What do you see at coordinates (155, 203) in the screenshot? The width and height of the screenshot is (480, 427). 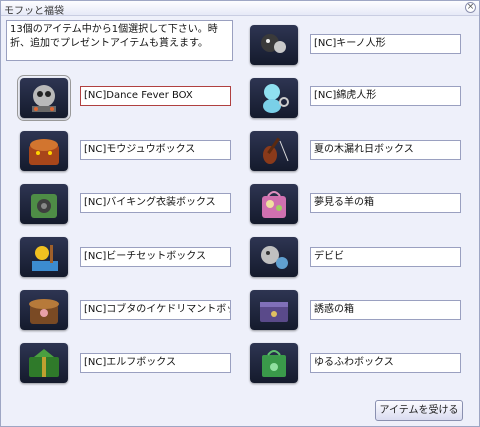 I see `item-label: [NC]バイキング衣装ボックス` at bounding box center [155, 203].